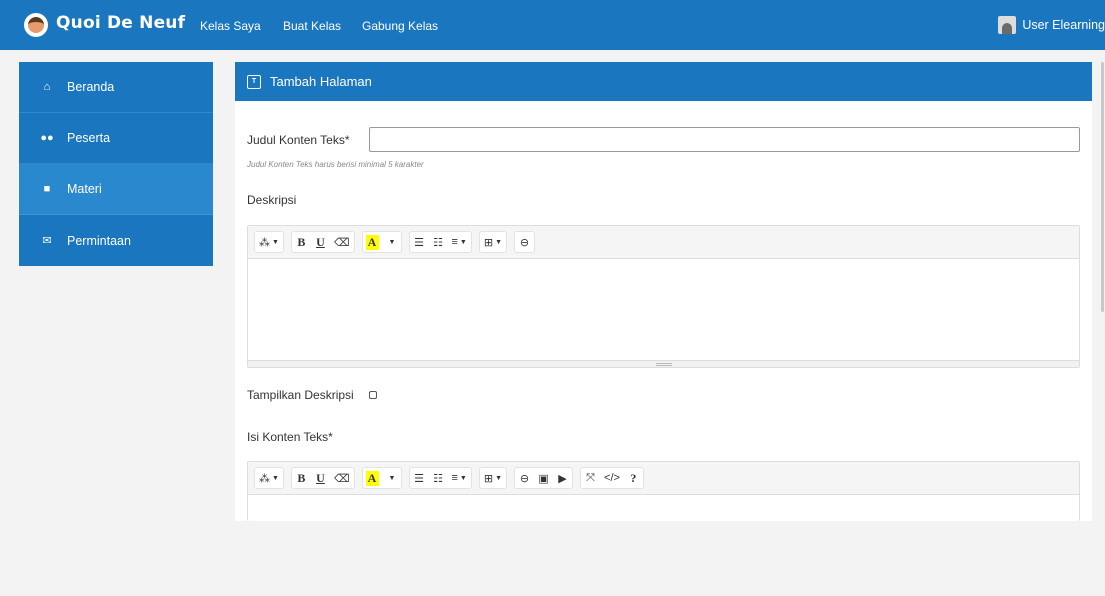 The width and height of the screenshot is (1105, 596). Describe the element at coordinates (1007, 25) in the screenshot. I see `user-avatar-icon` at that location.